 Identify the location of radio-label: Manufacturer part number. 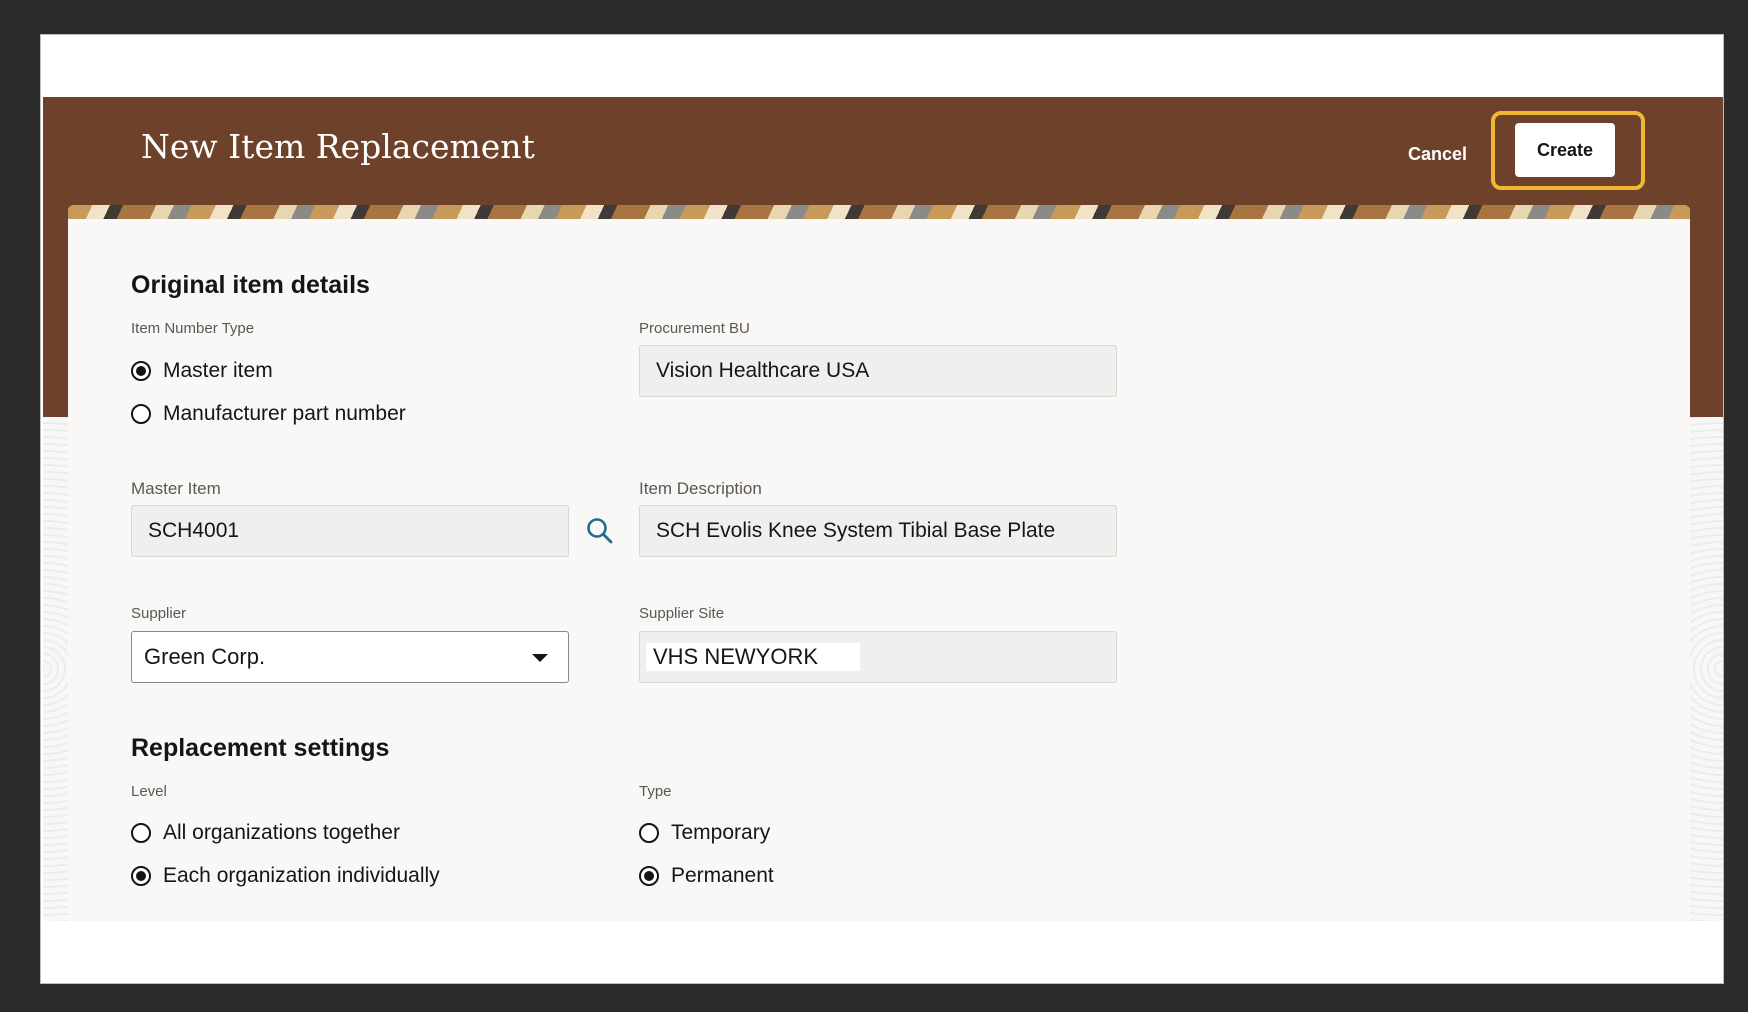
(284, 413).